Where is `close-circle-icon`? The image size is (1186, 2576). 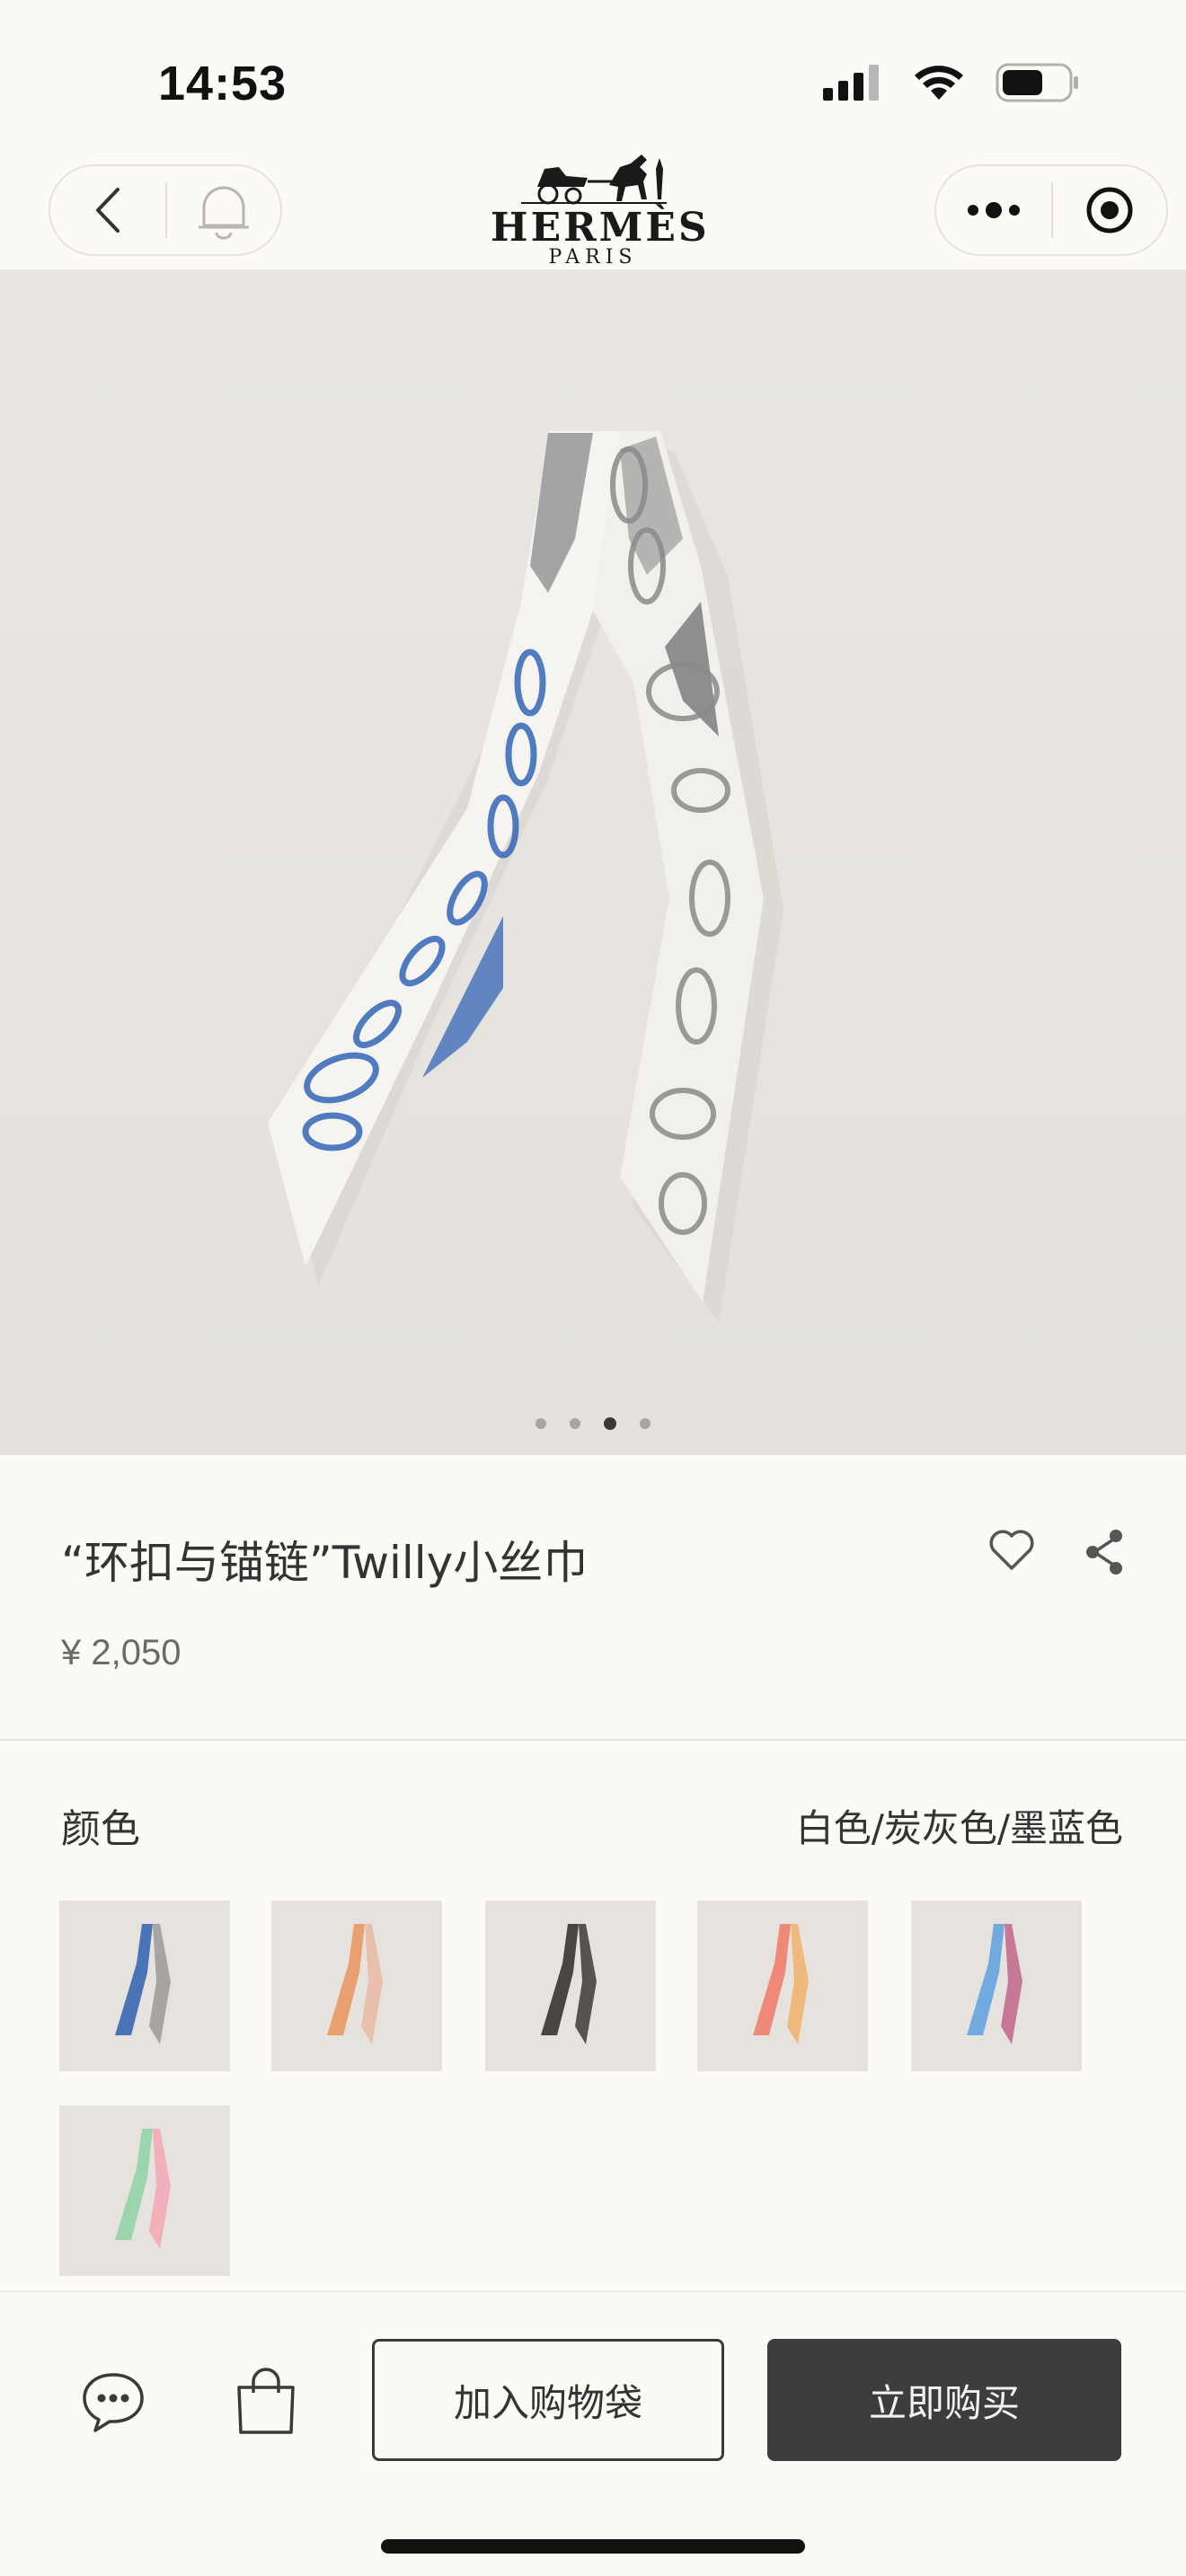
close-circle-icon is located at coordinates (1109, 210).